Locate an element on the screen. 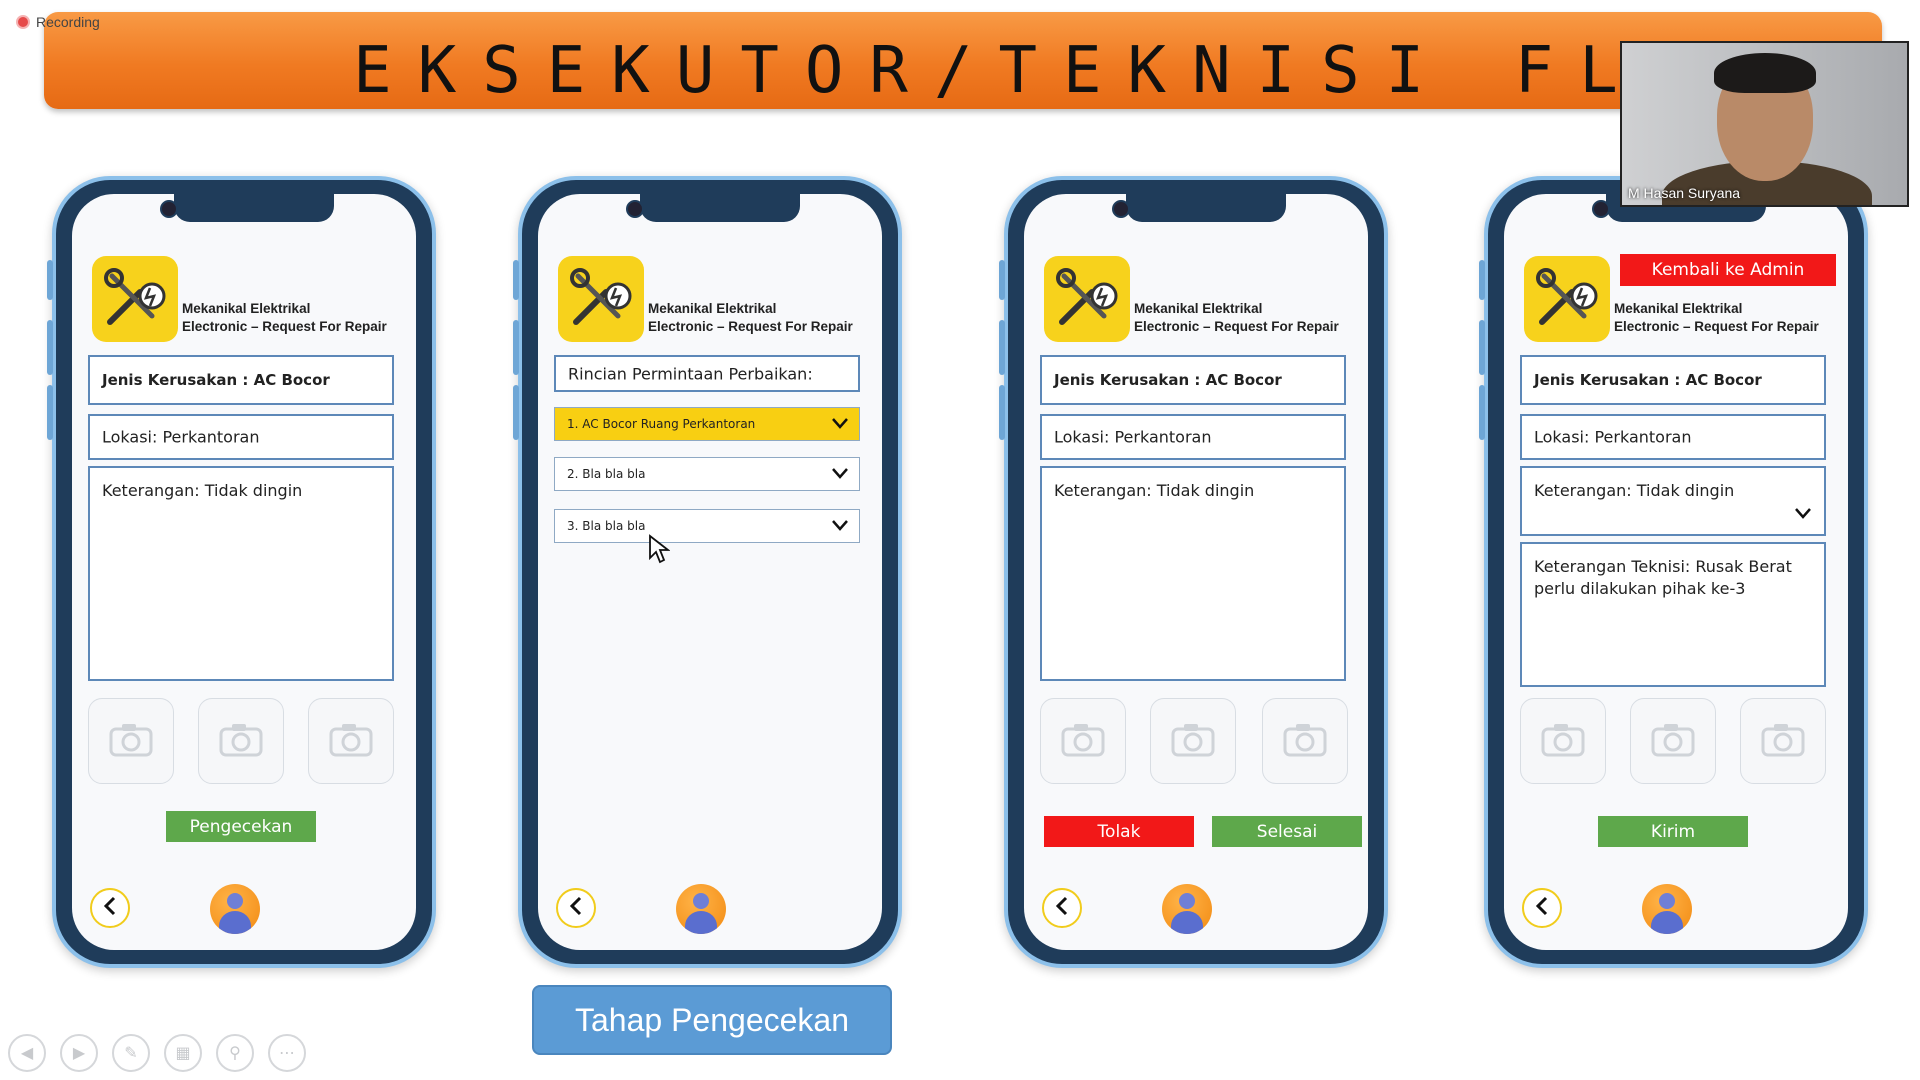 This screenshot has width=1920, height=1080. recording-label: Recording is located at coordinates (68, 22).